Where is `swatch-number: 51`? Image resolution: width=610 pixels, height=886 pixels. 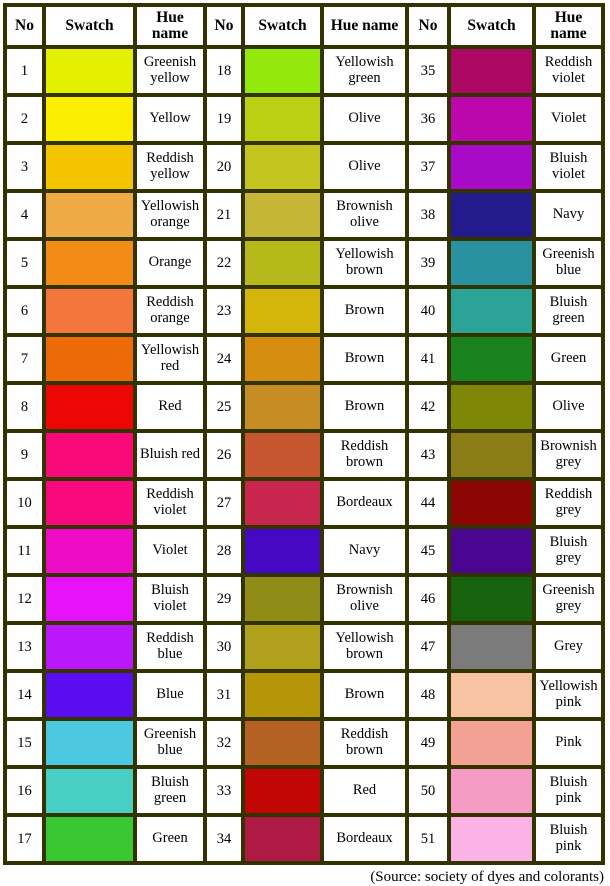 swatch-number: 51 is located at coordinates (428, 839).